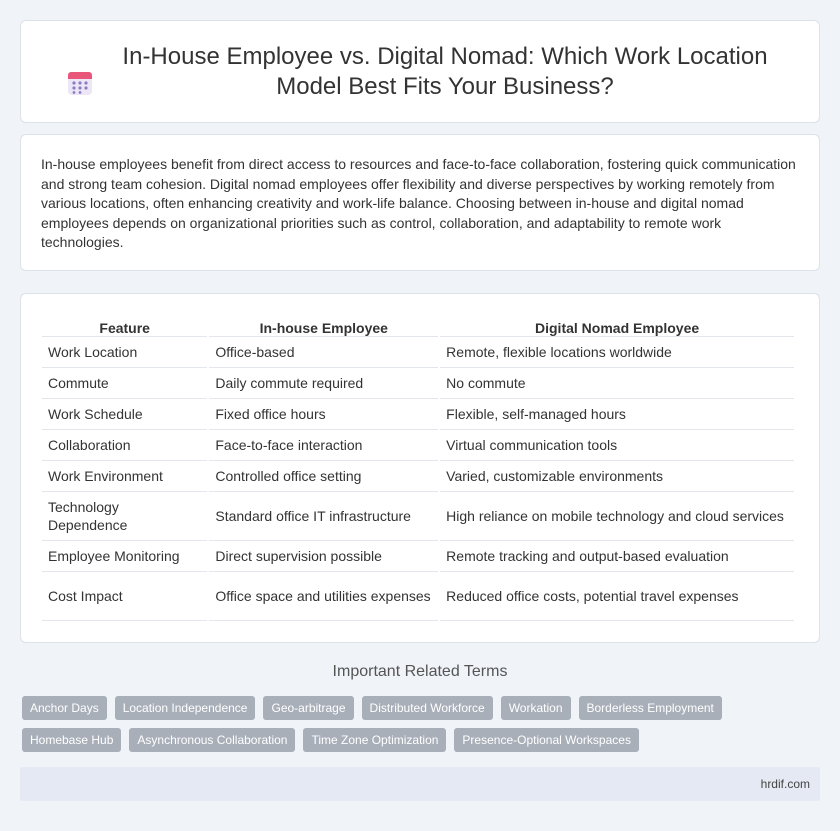 This screenshot has height=831, width=840. I want to click on digital-nomad-cell: Varied, customizable environments, so click(617, 476).